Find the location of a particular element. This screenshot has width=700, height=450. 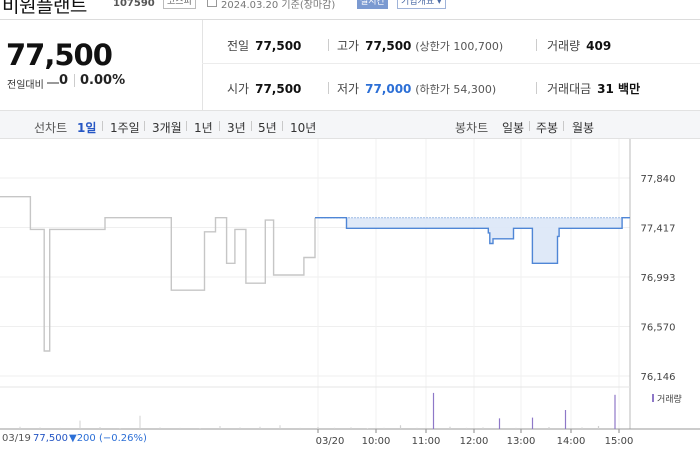

x-tick-label: 14:00 is located at coordinates (571, 441).